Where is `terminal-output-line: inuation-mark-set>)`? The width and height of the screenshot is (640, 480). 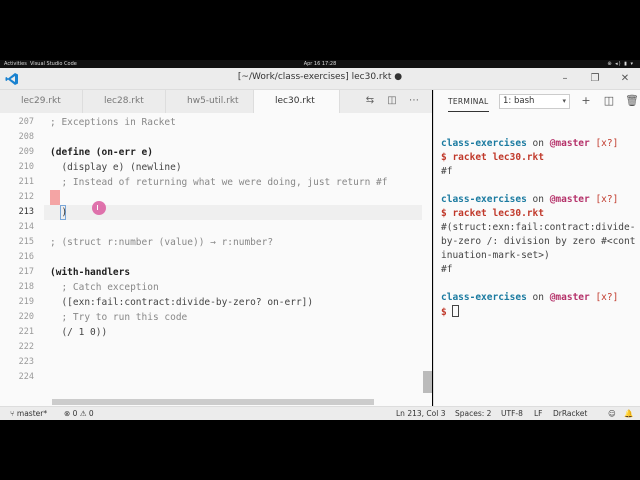 terminal-output-line: inuation-mark-set>) is located at coordinates (495, 255).